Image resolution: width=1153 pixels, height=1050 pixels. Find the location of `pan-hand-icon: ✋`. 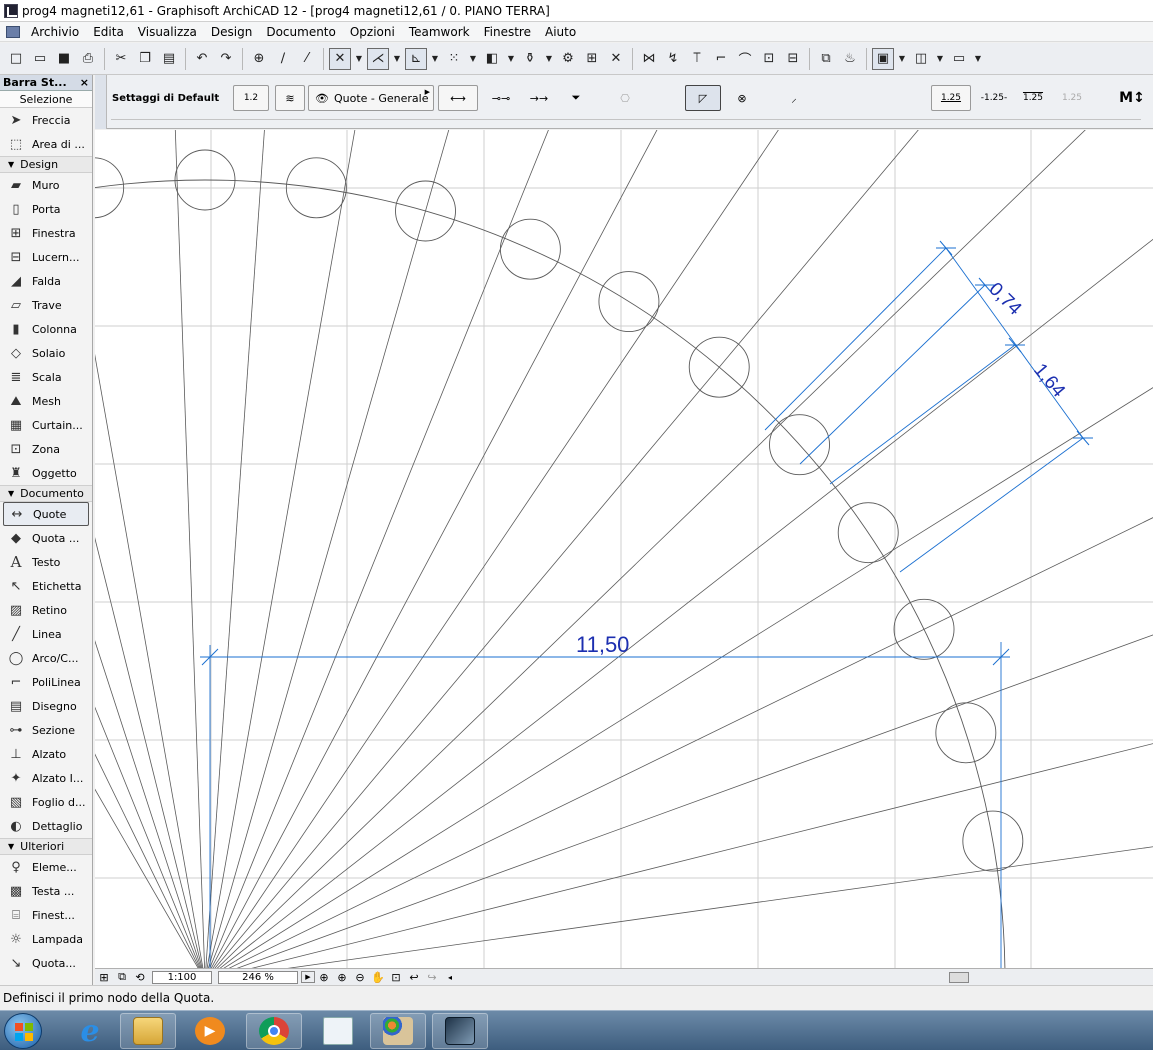

pan-hand-icon: ✋ is located at coordinates (378, 977).